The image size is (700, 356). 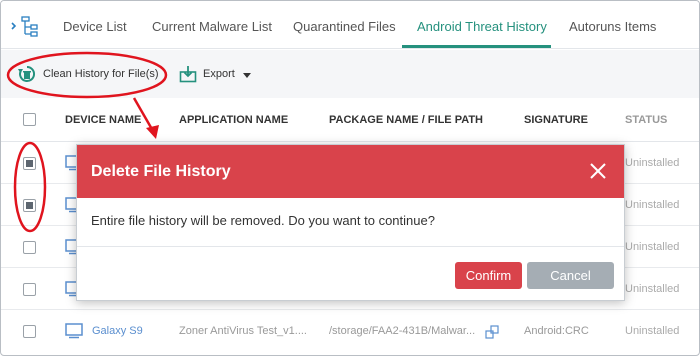 What do you see at coordinates (476, 46) in the screenshot?
I see `active-tab-indicator` at bounding box center [476, 46].